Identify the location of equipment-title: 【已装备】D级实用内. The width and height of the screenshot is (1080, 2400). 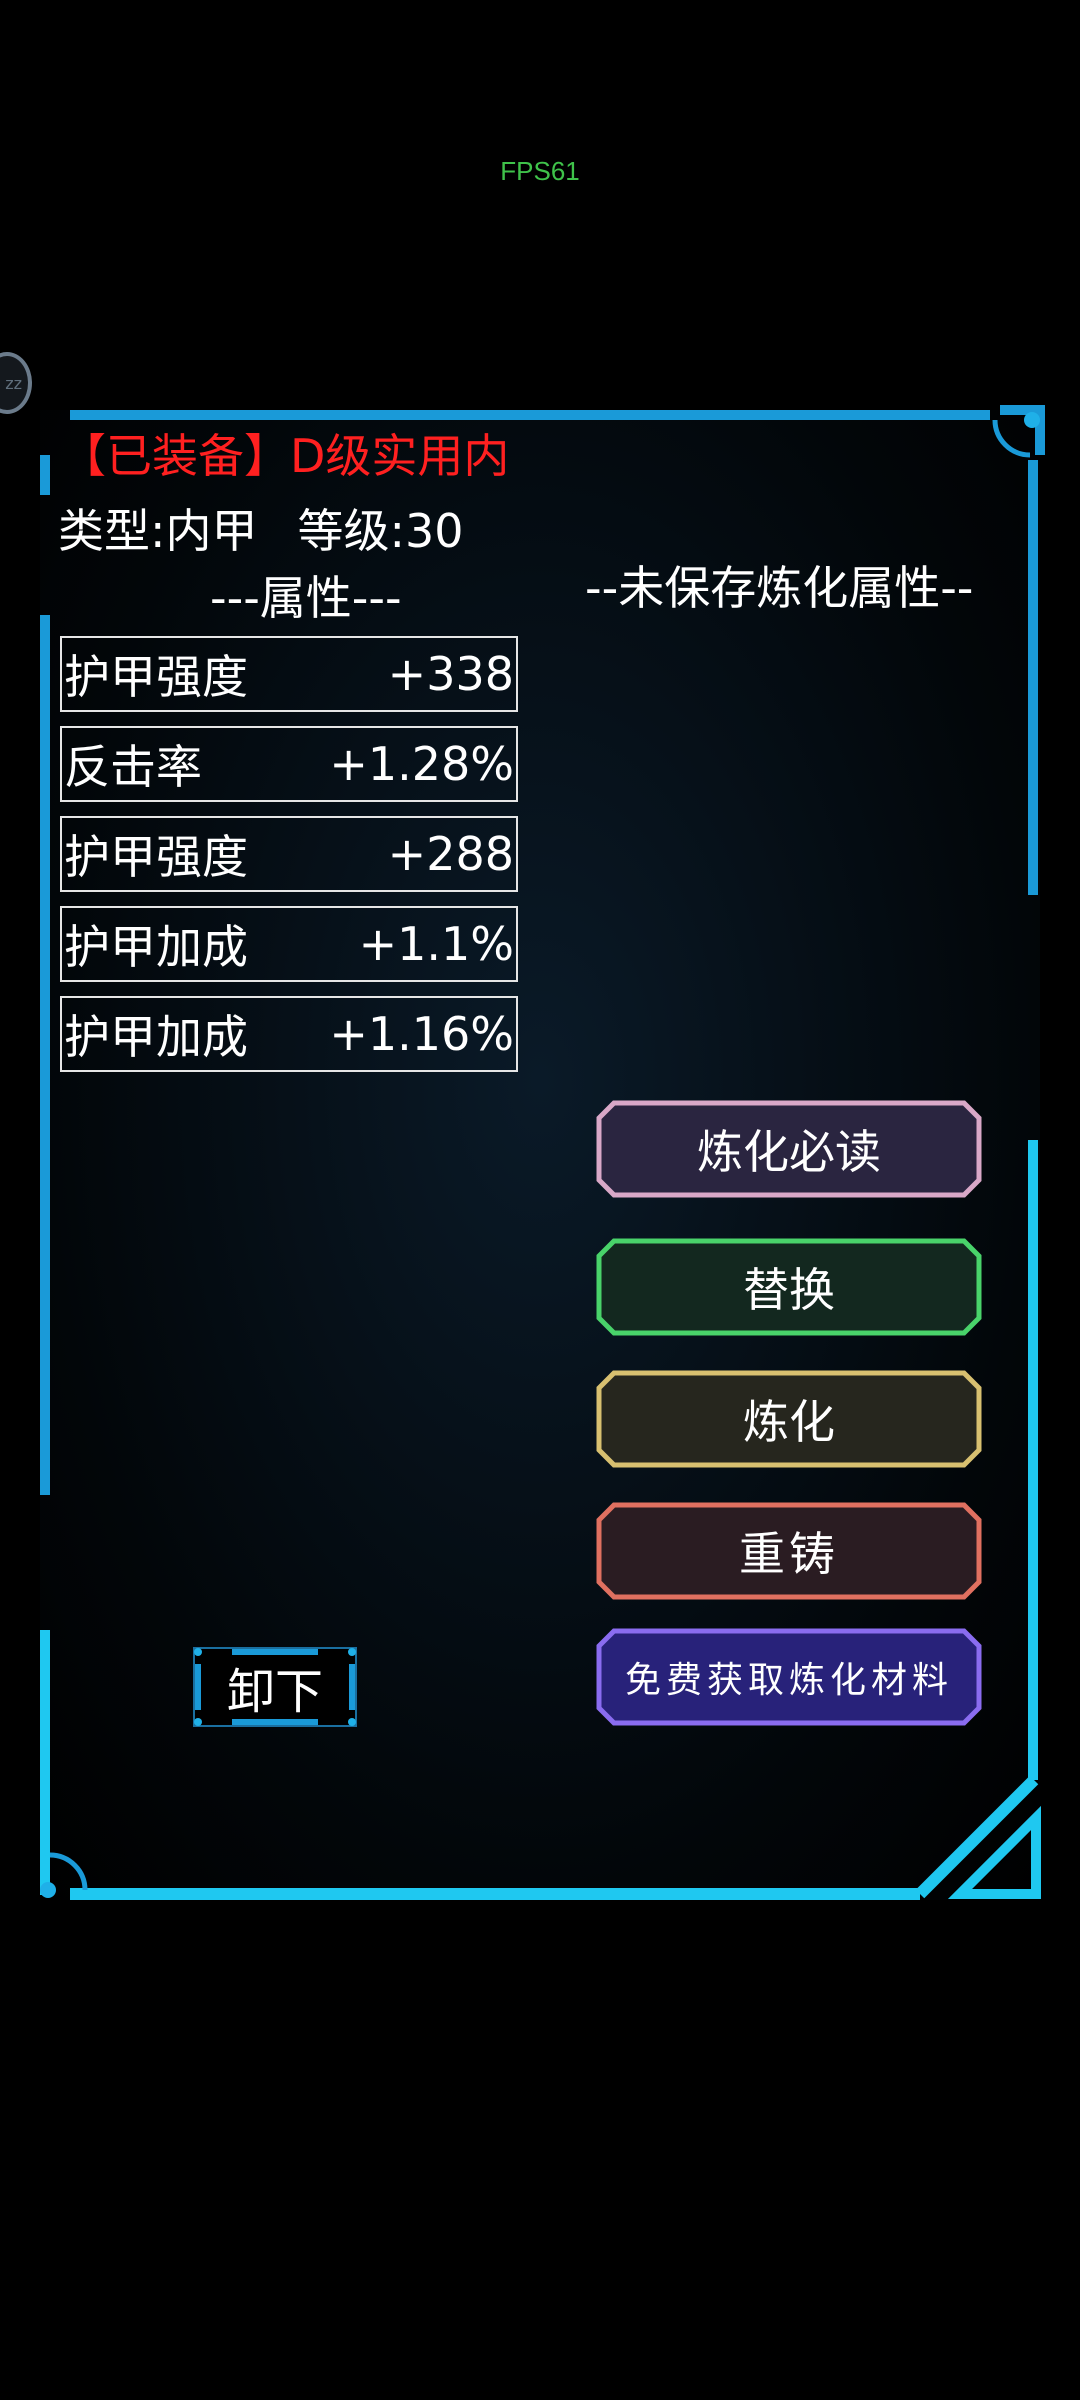
(285, 456).